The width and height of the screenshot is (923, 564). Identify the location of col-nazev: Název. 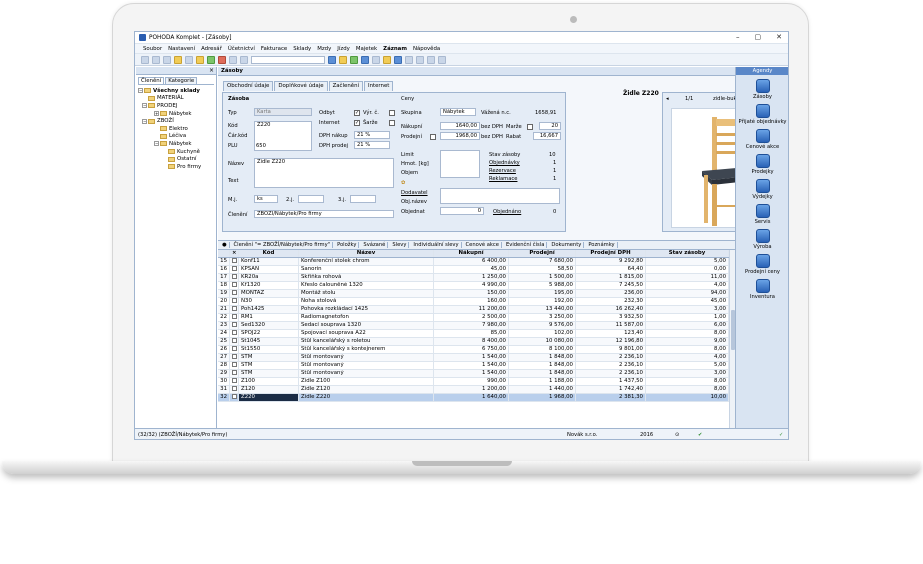
(366, 253).